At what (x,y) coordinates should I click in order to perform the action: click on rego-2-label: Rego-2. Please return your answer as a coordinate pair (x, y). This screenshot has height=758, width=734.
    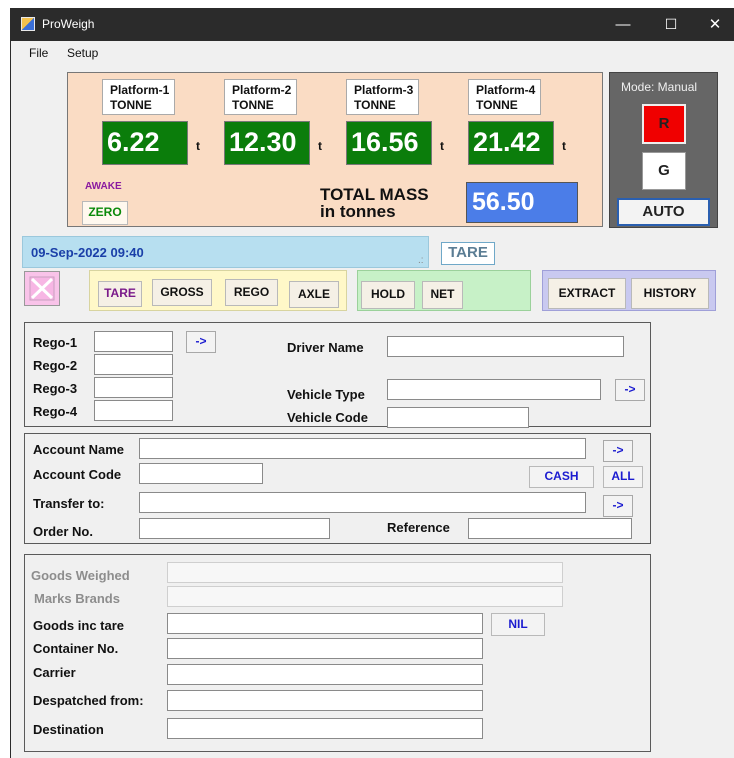
    Looking at the image, I should click on (55, 365).